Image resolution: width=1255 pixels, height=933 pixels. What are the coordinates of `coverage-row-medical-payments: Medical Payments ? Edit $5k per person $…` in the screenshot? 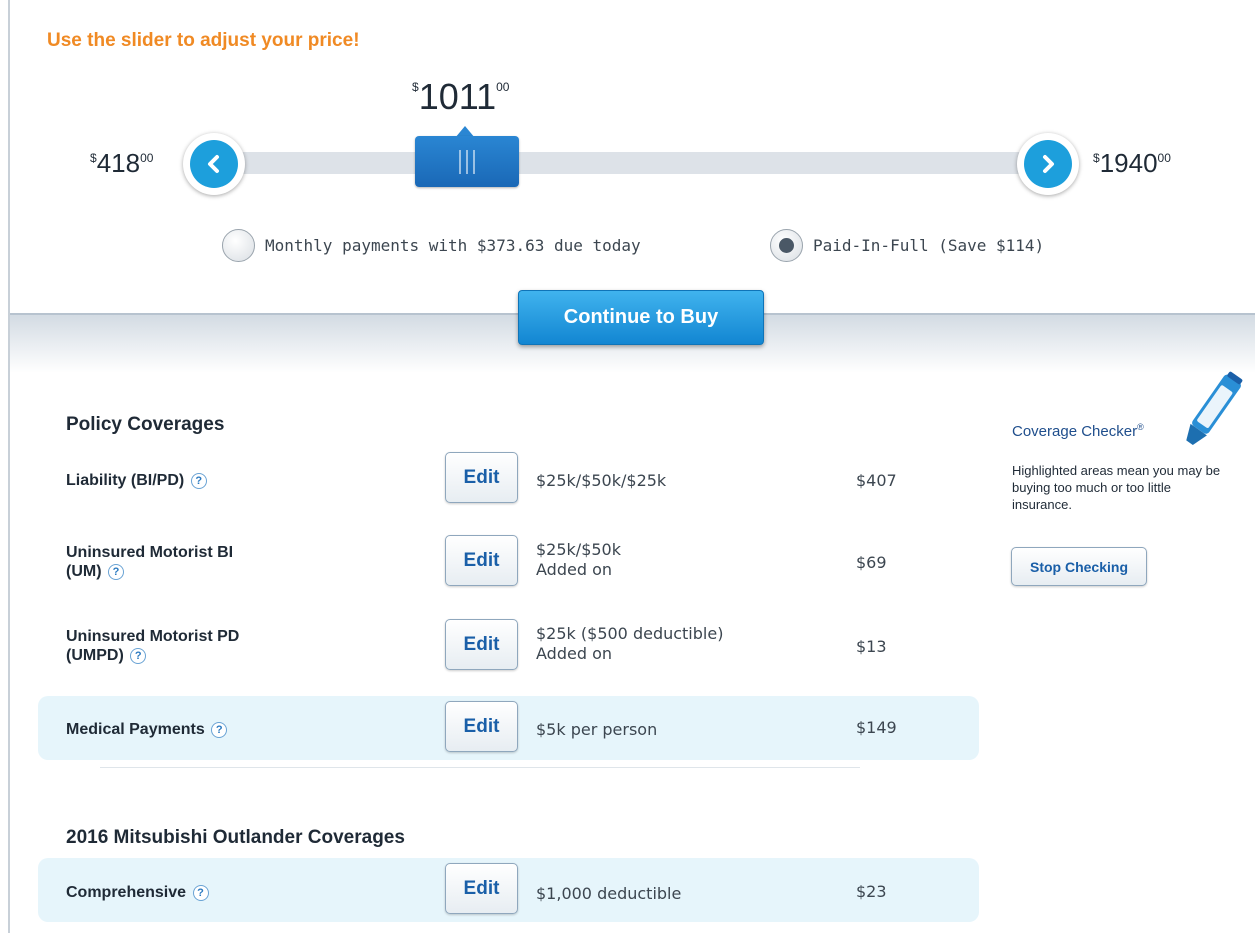 It's located at (508, 728).